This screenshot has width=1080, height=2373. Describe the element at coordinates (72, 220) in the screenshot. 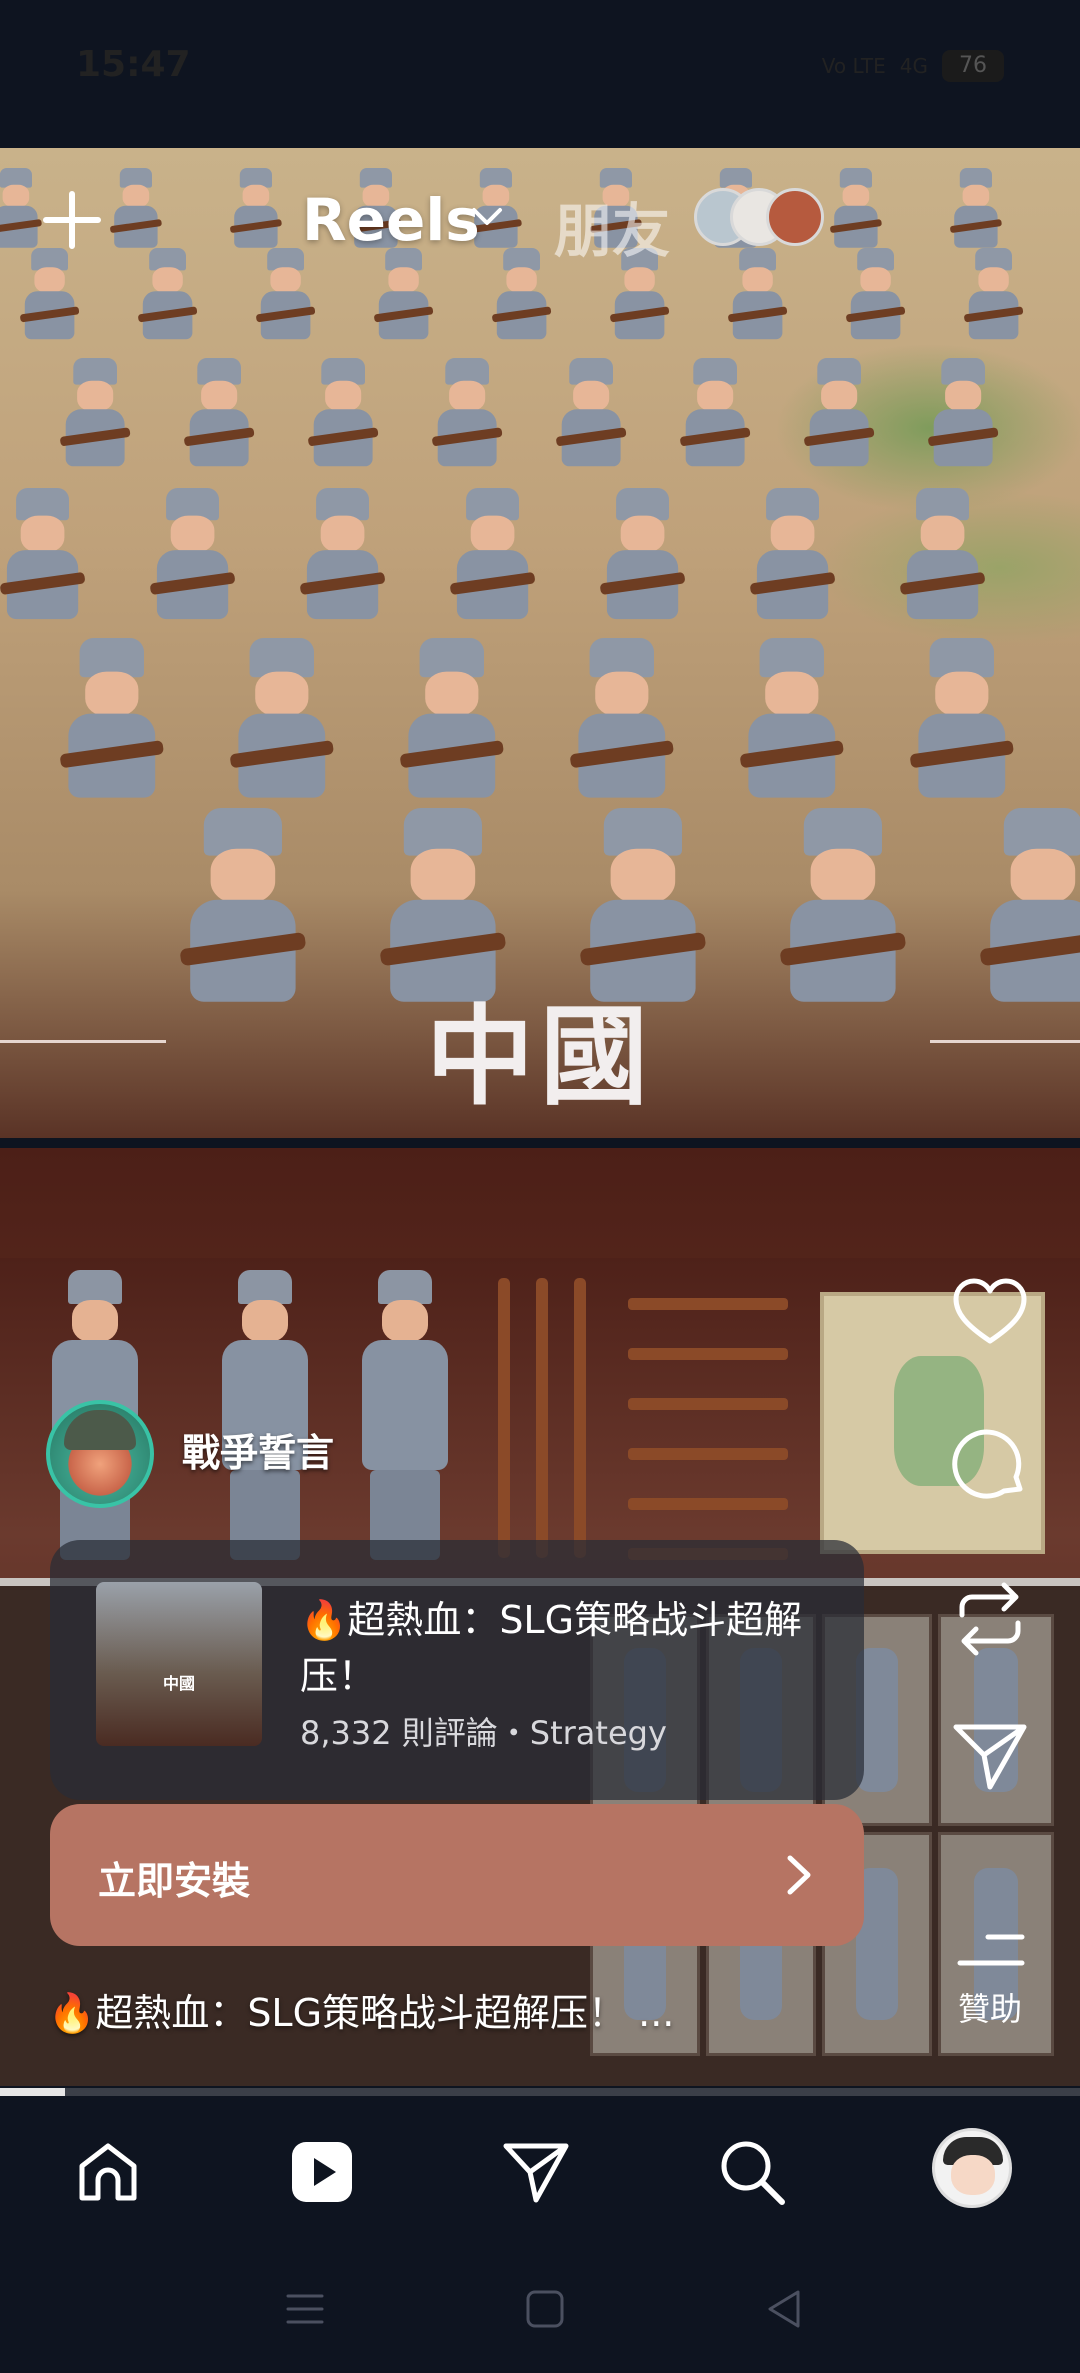

I see `create-icon` at that location.